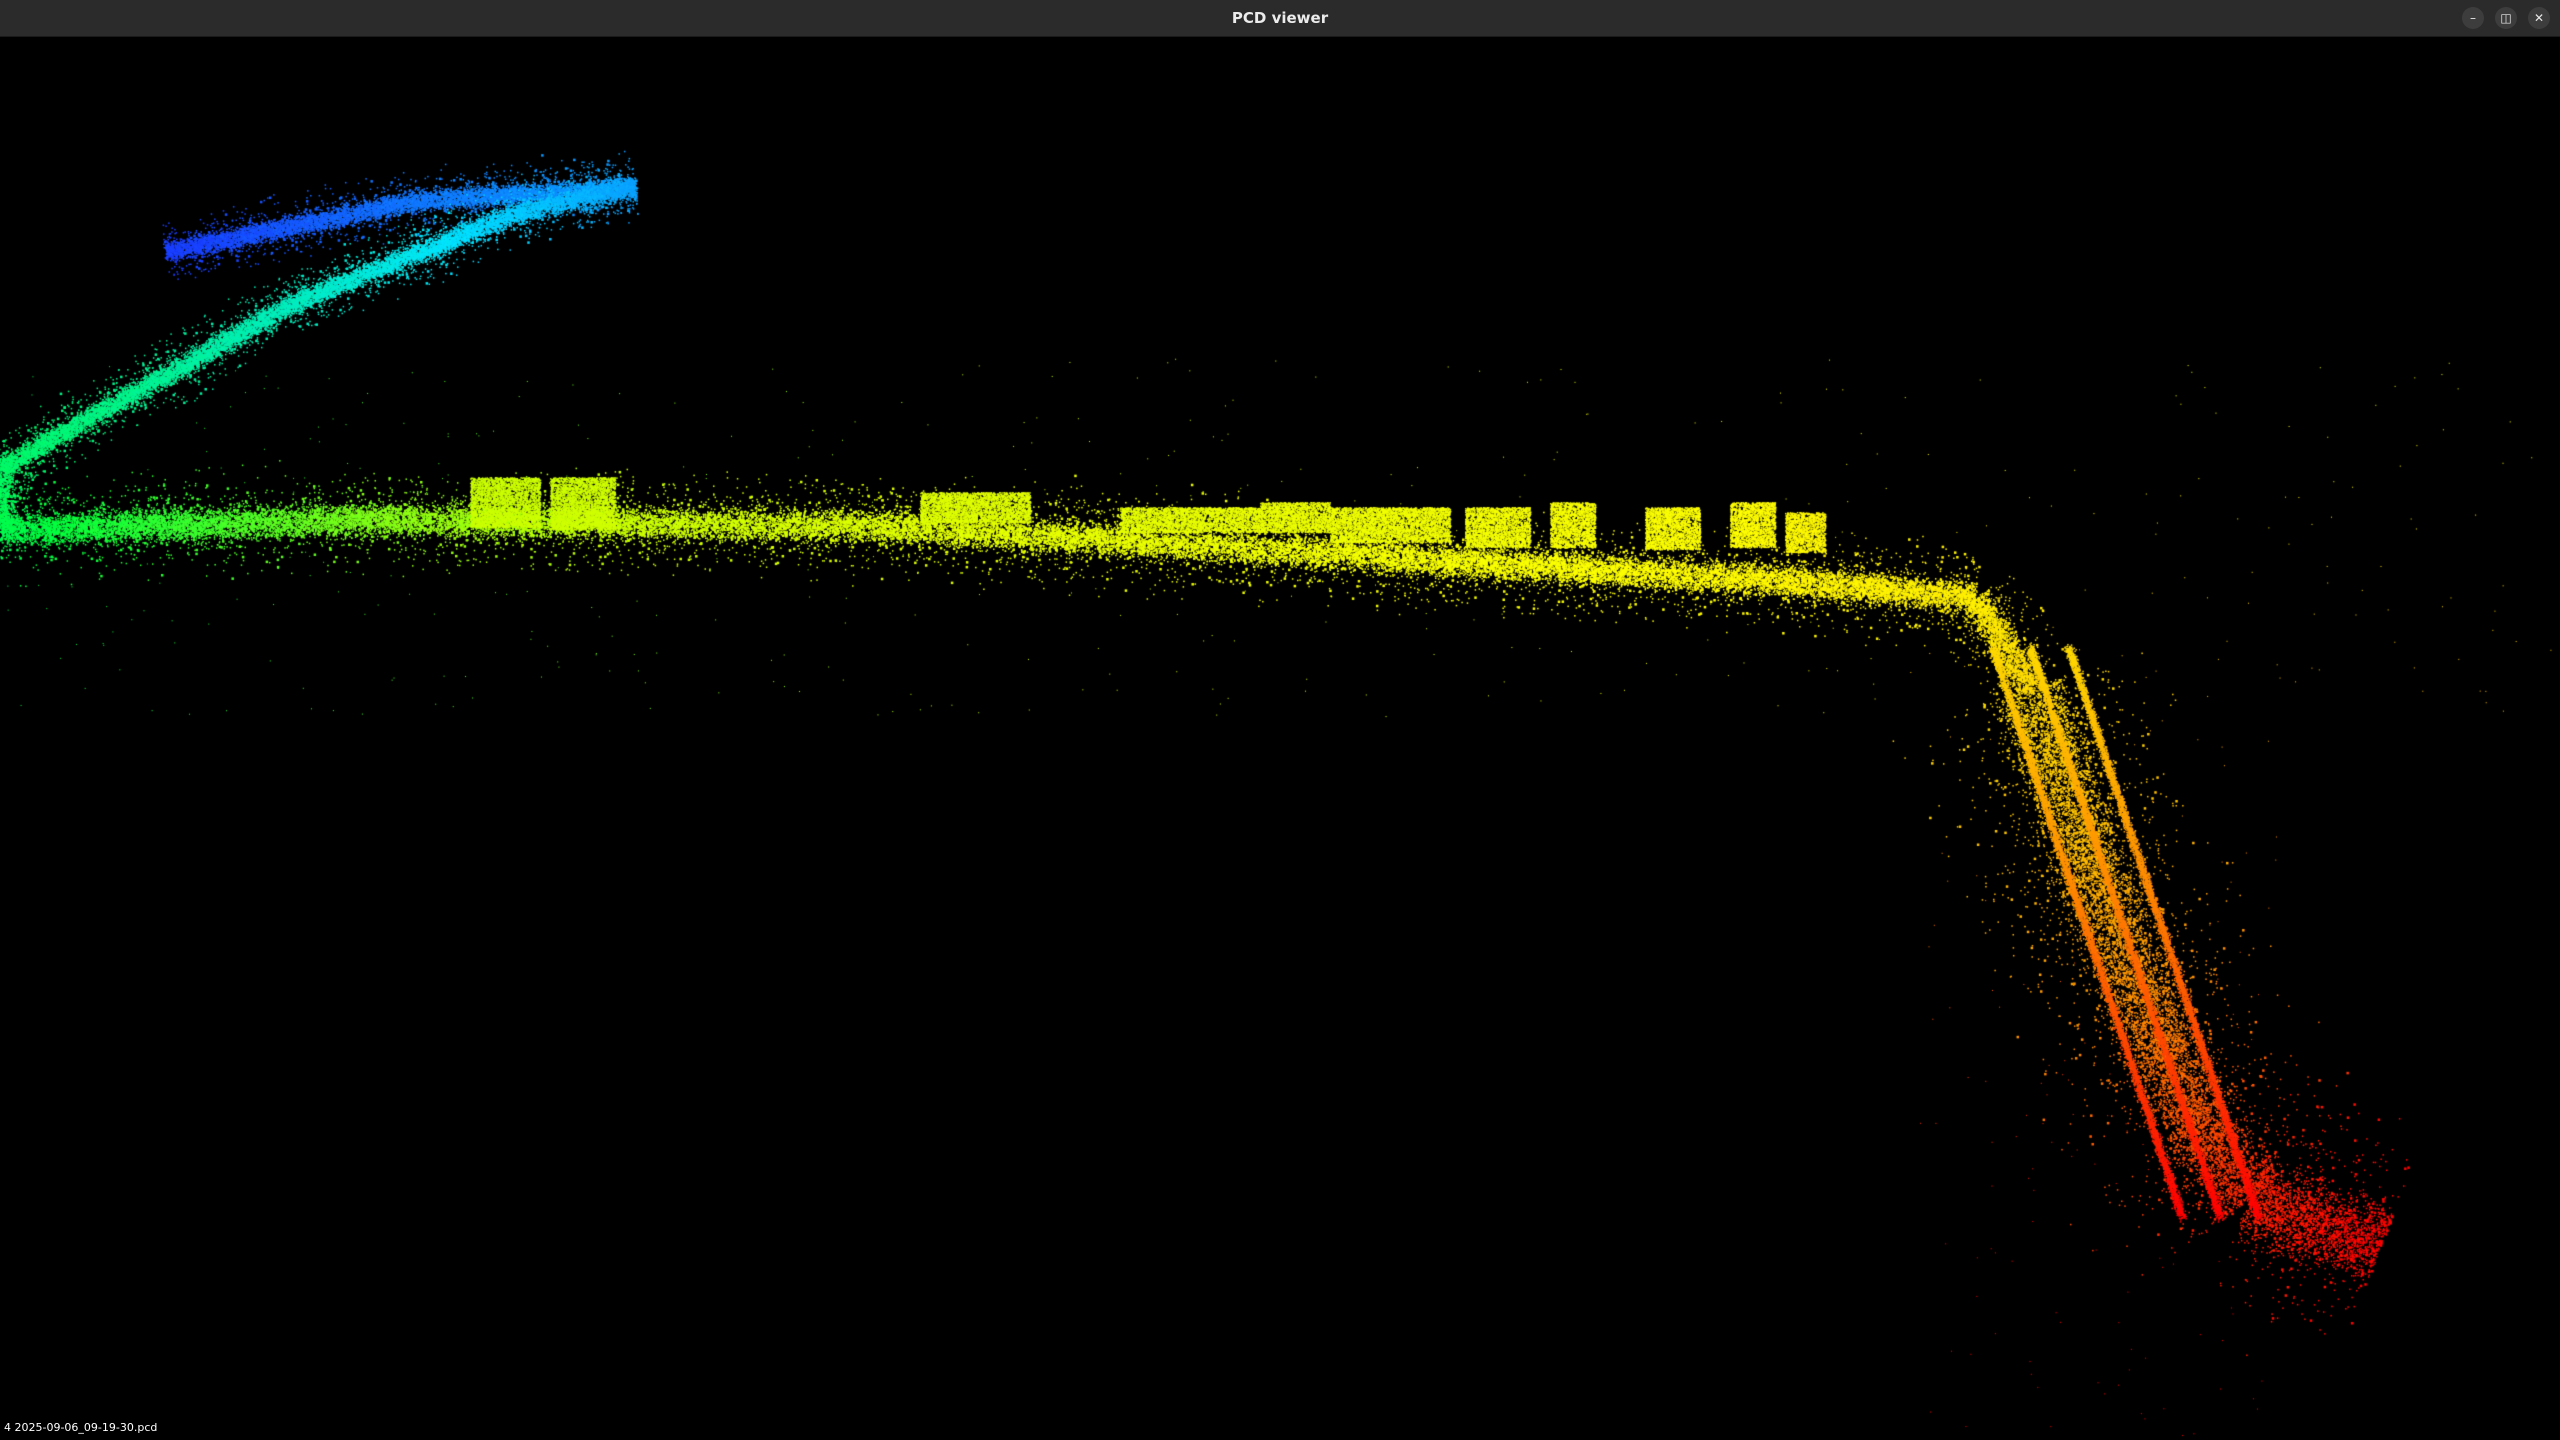  I want to click on minimize-button: –, so click(2473, 18).